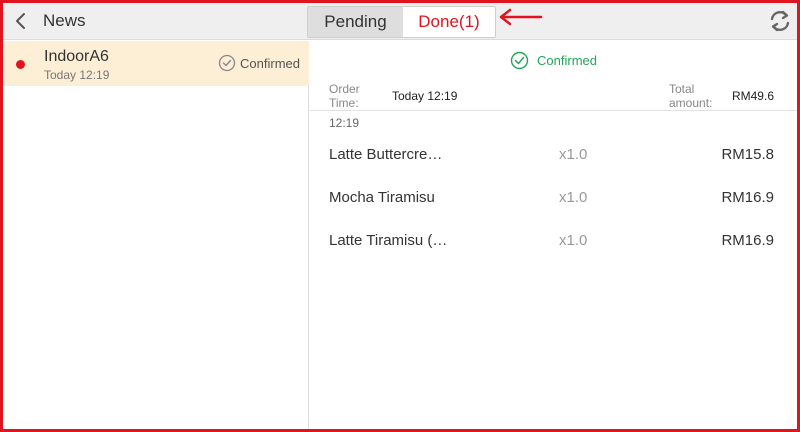 The width and height of the screenshot is (800, 432). Describe the element at coordinates (20, 64) in the screenshot. I see `unread-dot-icon` at that location.